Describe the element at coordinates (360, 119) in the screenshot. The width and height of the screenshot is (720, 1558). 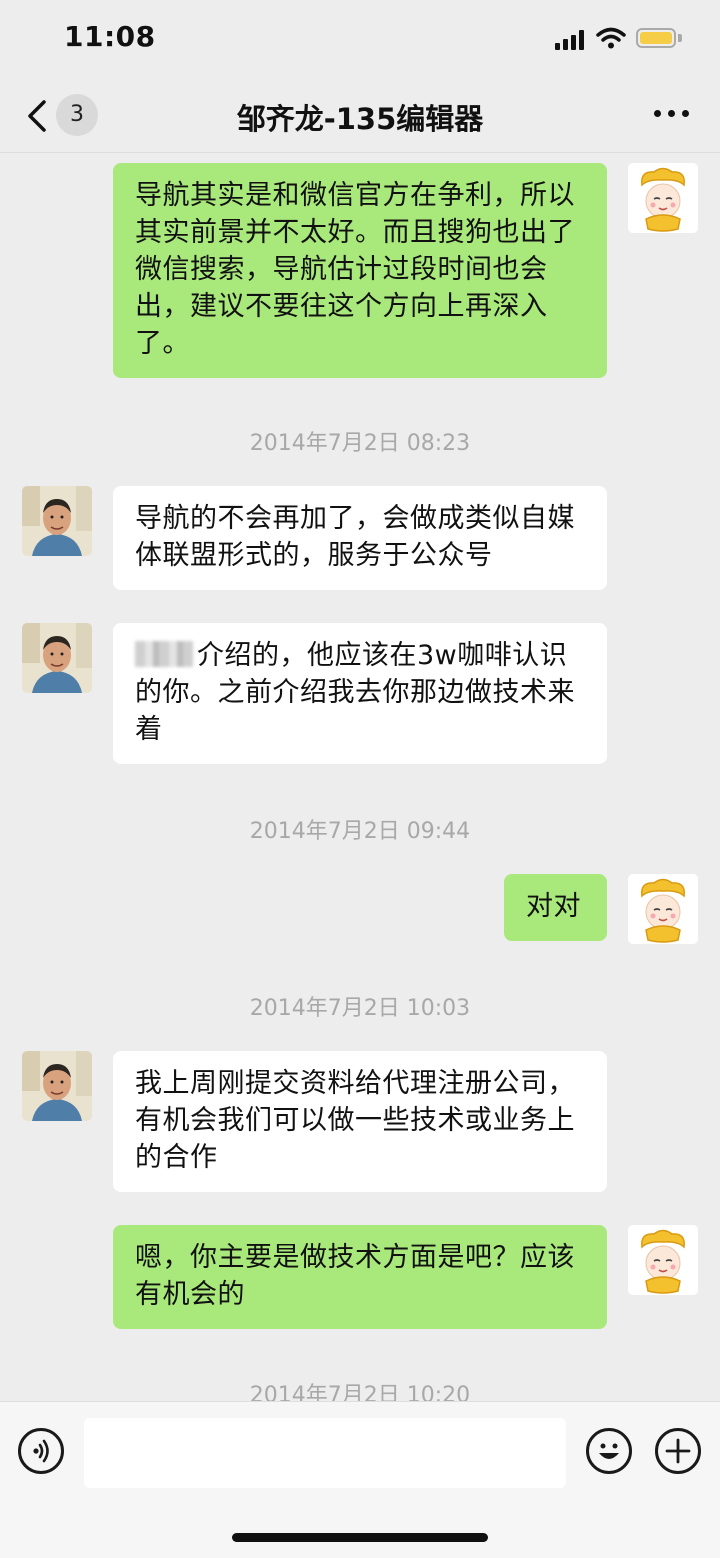
I see `chat-title: 邹齐龙-135编辑器` at that location.